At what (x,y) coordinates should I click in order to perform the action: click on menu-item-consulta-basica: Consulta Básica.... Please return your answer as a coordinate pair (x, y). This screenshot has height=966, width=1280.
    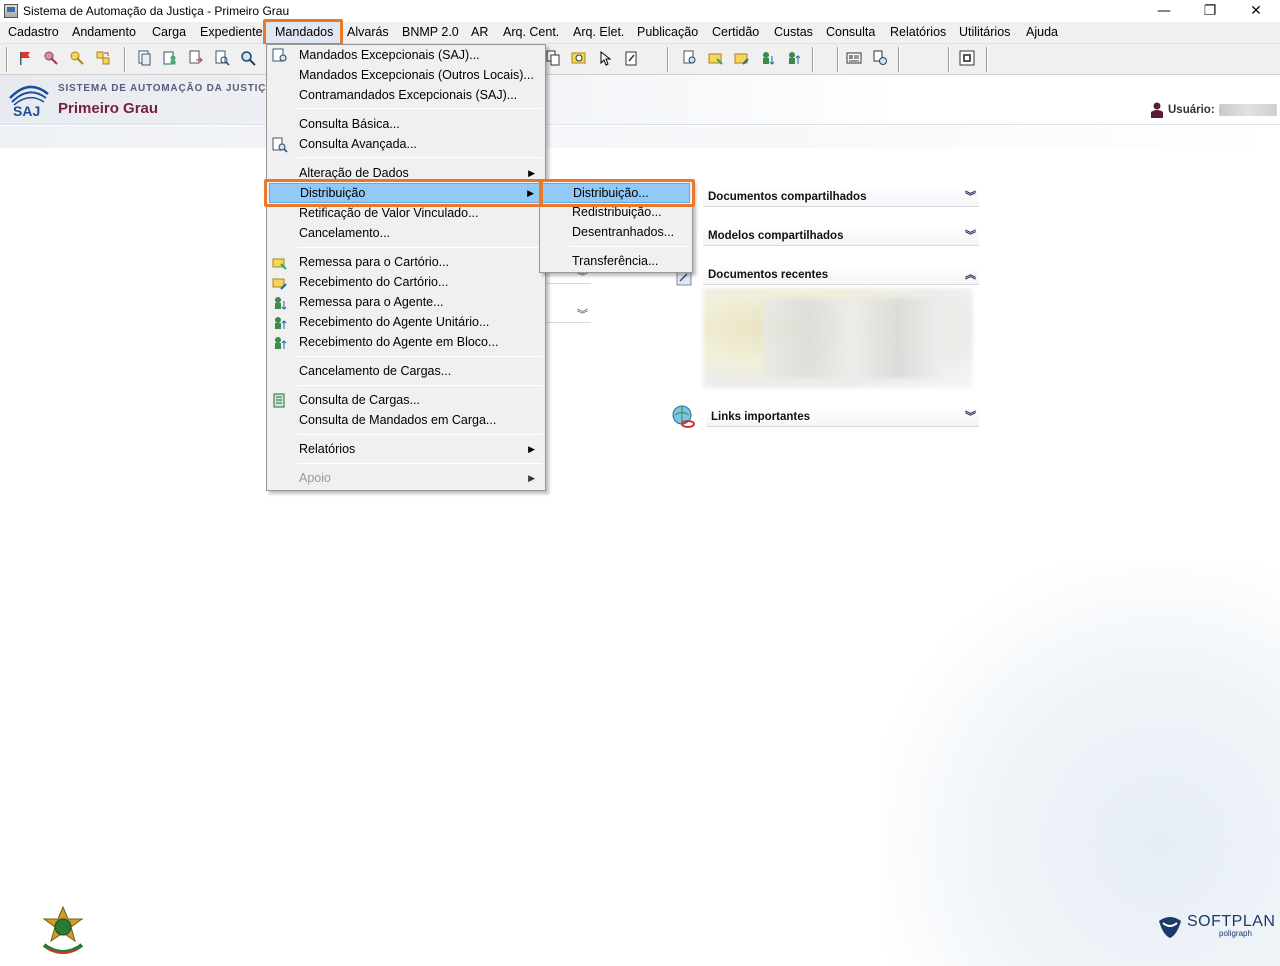
    Looking at the image, I should click on (406, 125).